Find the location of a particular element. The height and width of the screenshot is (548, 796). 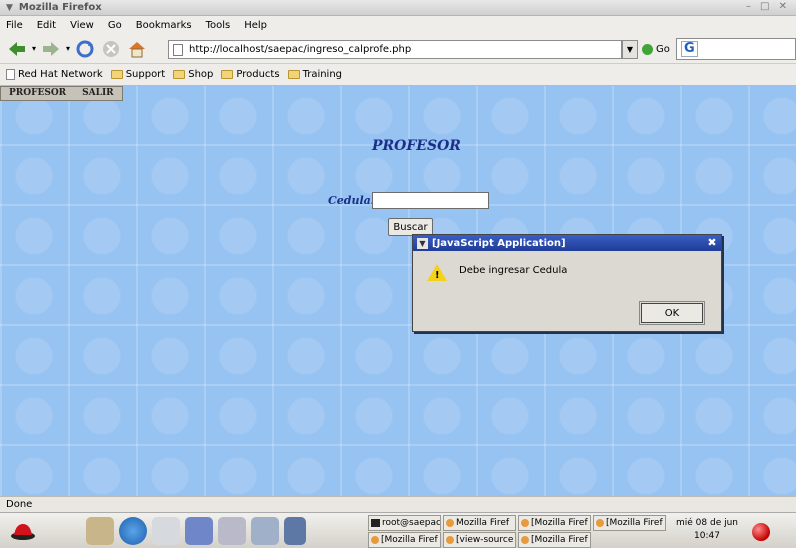

dialog-titlebar: ▼ [JavaScript Application] is located at coordinates (567, 243).